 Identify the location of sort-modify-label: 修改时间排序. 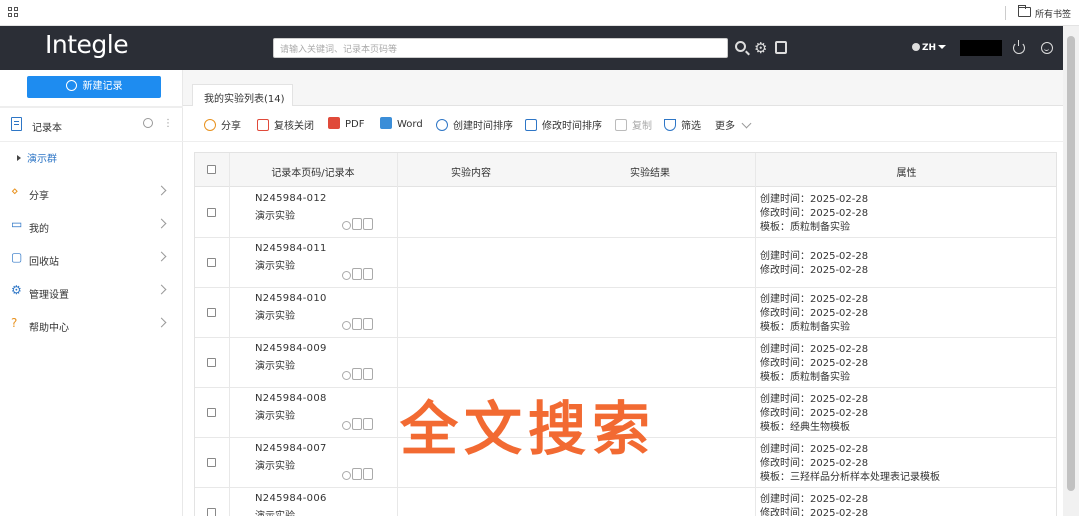
(572, 126).